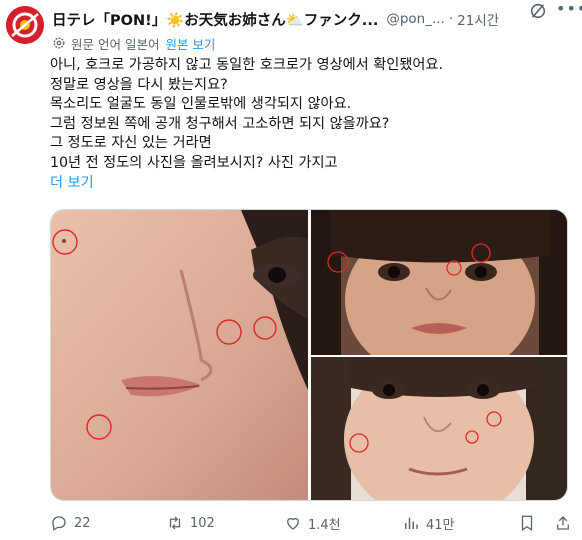 This screenshot has width=582, height=540. Describe the element at coordinates (324, 525) in the screenshot. I see `like-count: 1.4천` at that location.